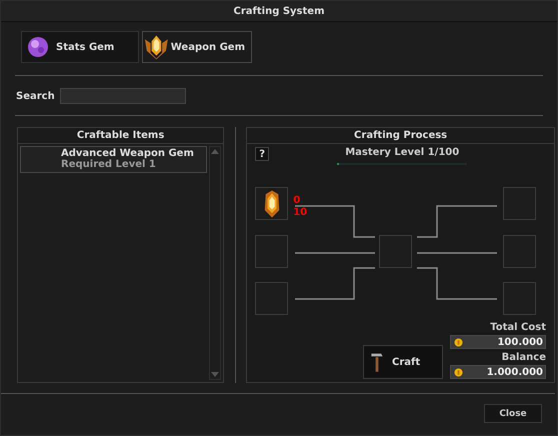  What do you see at coordinates (120, 135) in the screenshot?
I see `panel-title: Craftable Items` at bounding box center [120, 135].